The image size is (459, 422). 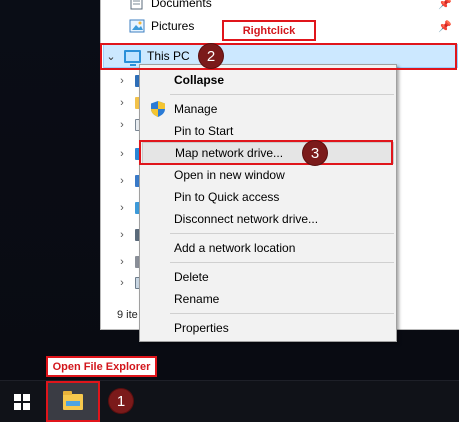 I want to click on menu-item-pin-to-quick-access: Pin to Quick access, so click(x=268, y=197).